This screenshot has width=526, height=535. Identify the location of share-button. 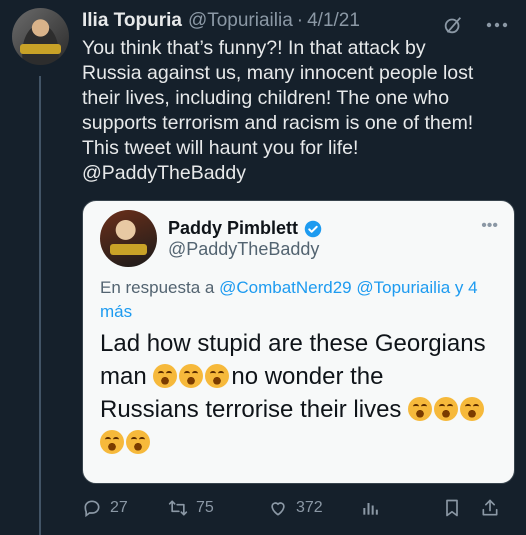
(490, 508).